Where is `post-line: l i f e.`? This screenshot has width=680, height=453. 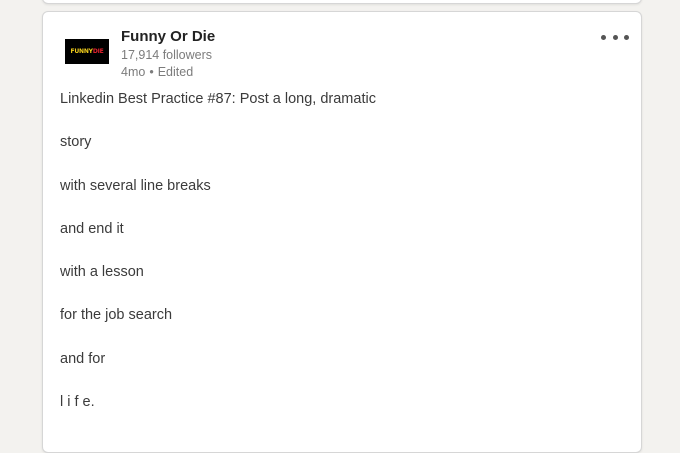 post-line: l i f e. is located at coordinates (77, 402).